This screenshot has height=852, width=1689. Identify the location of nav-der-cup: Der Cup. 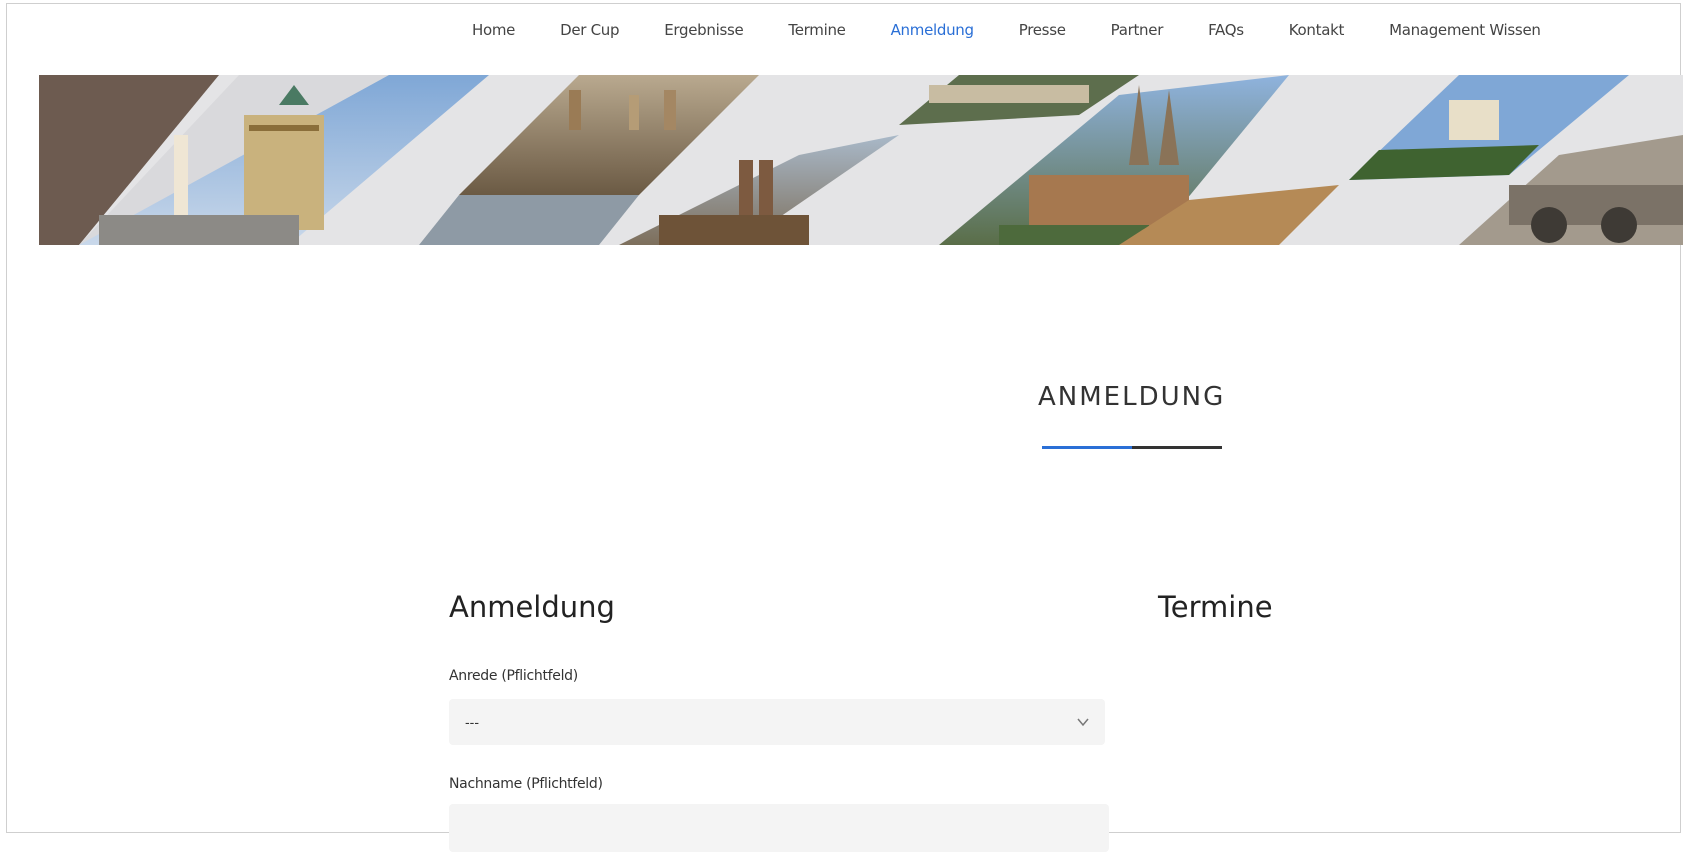
(589, 30).